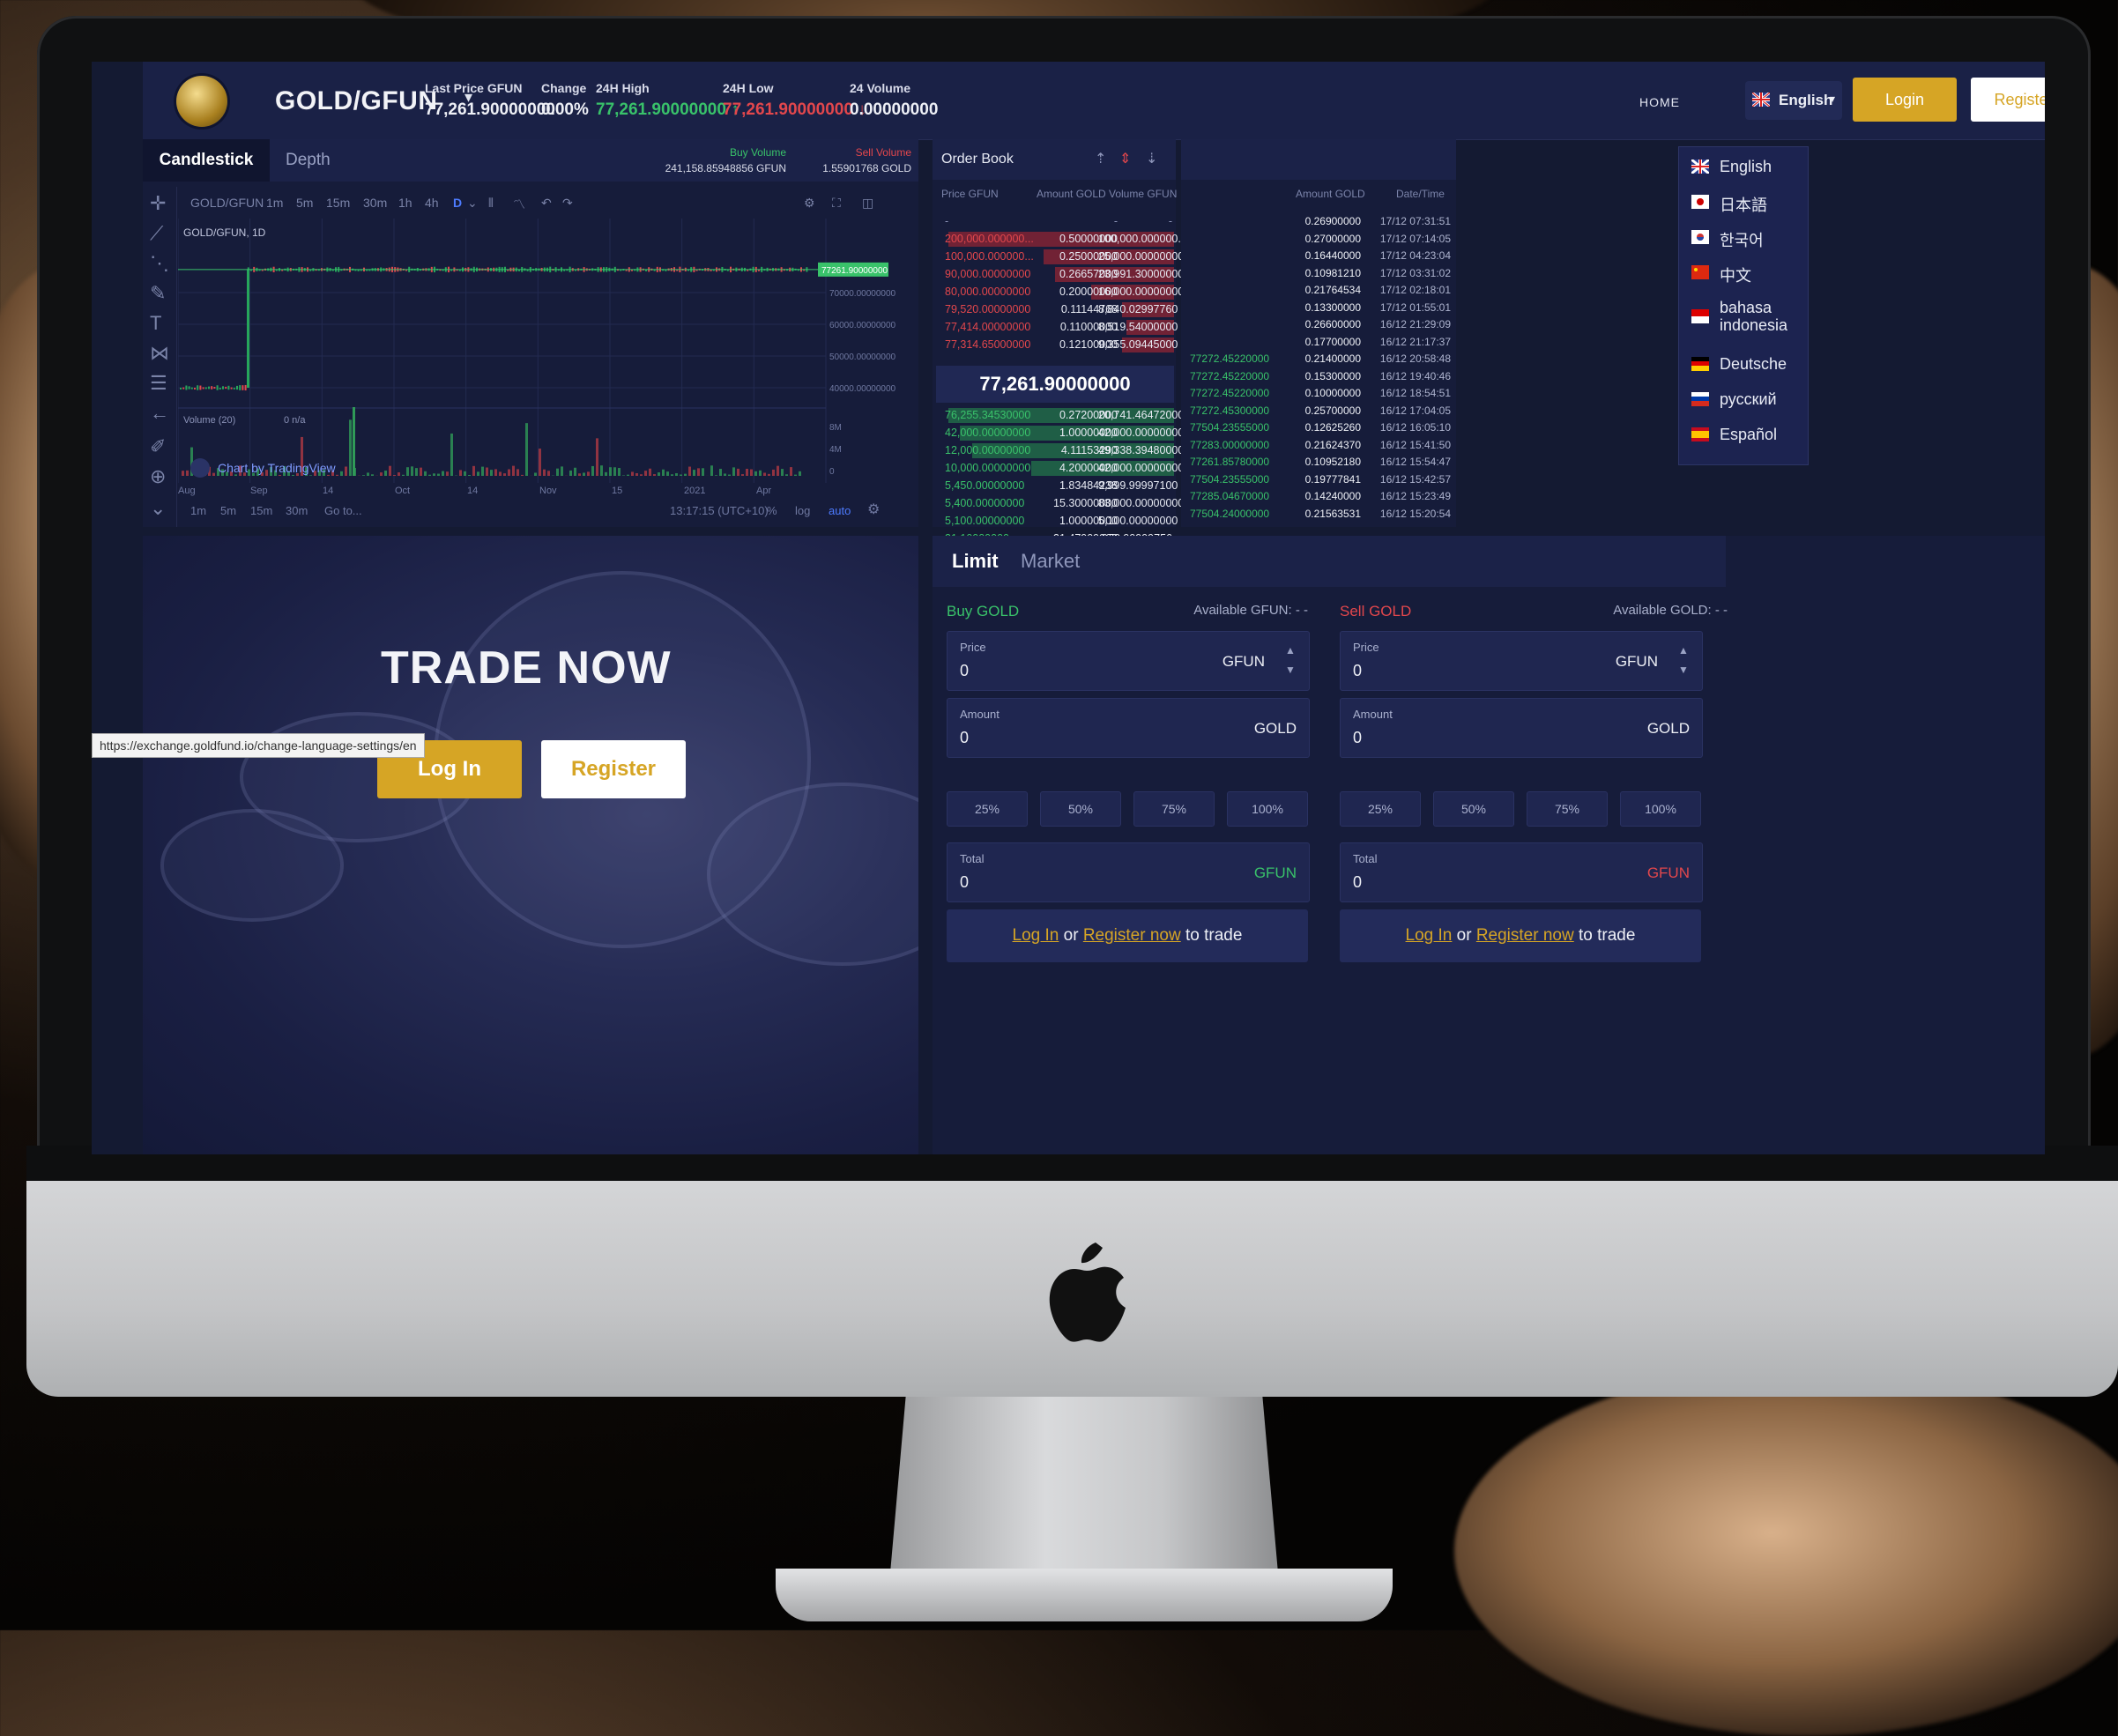  I want to click on undo-icon: ↶, so click(547, 203).